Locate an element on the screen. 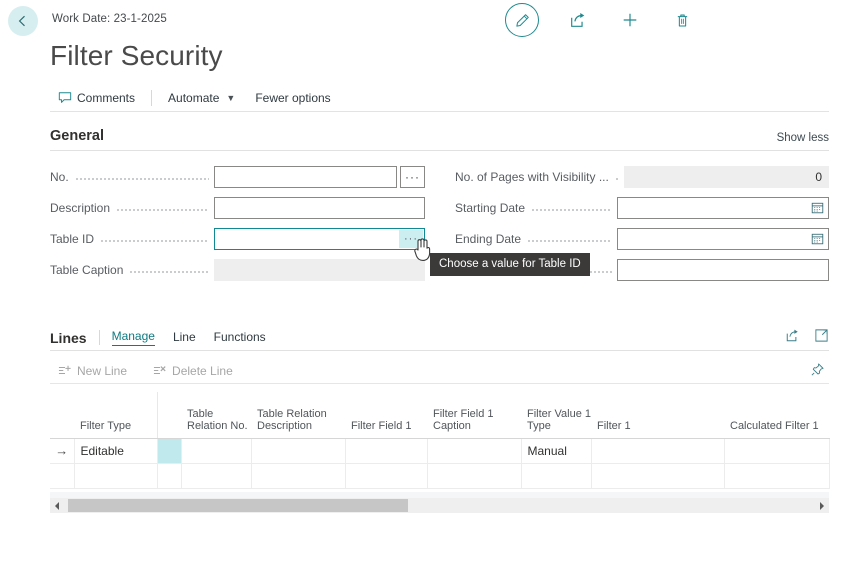  cell-filter-type: Editable is located at coordinates (115, 450).